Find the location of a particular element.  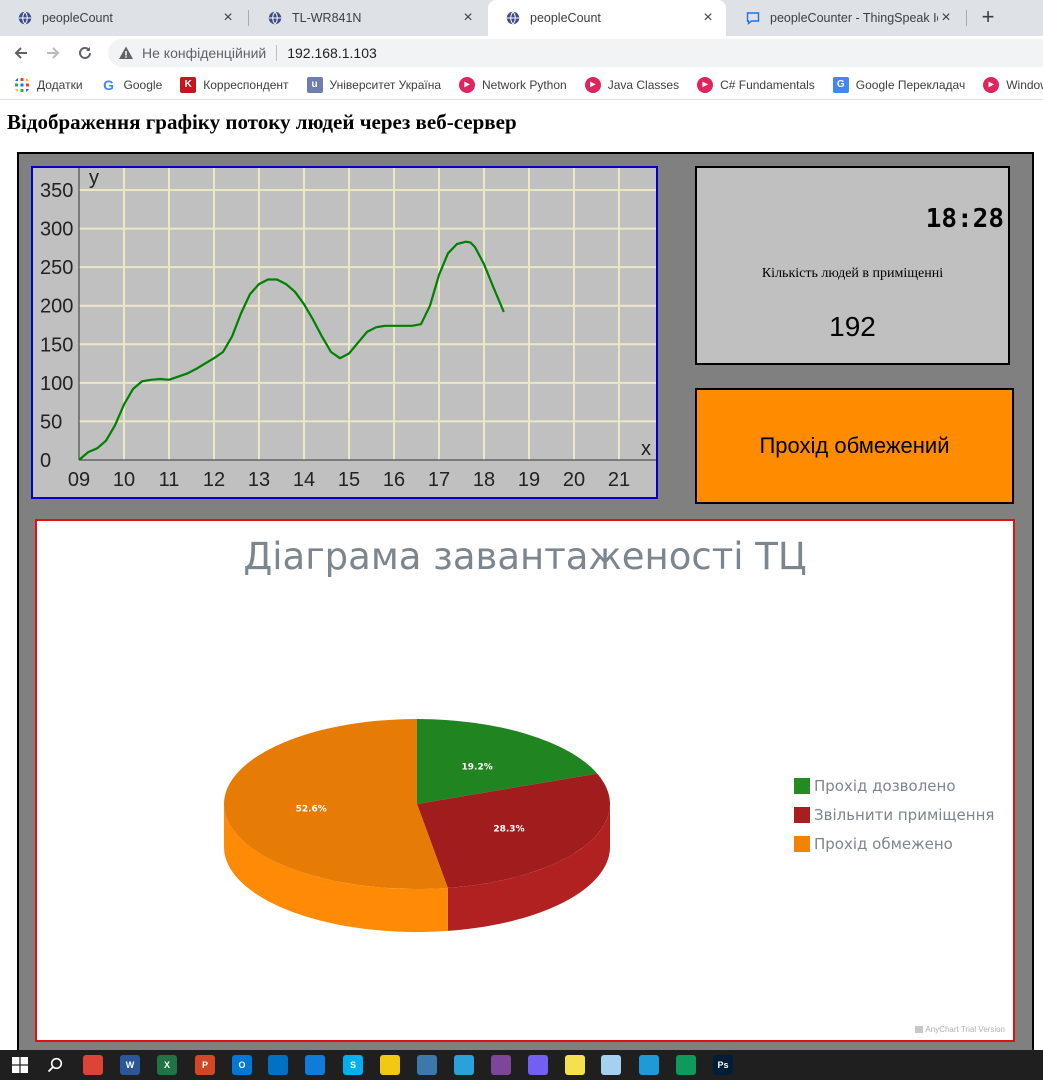

tor-browser-icon is located at coordinates (501, 1065).